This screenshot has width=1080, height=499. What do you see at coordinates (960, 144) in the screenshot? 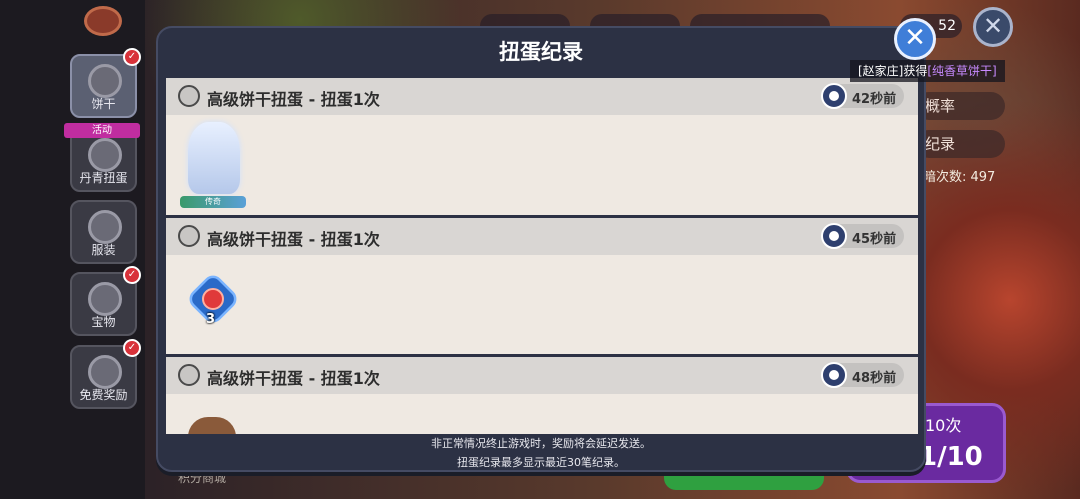
I see `record-button: 纪录` at bounding box center [960, 144].